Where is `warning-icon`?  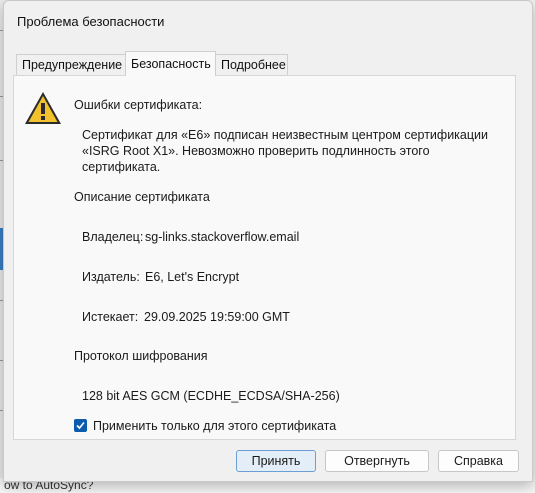
warning-icon is located at coordinates (43, 108).